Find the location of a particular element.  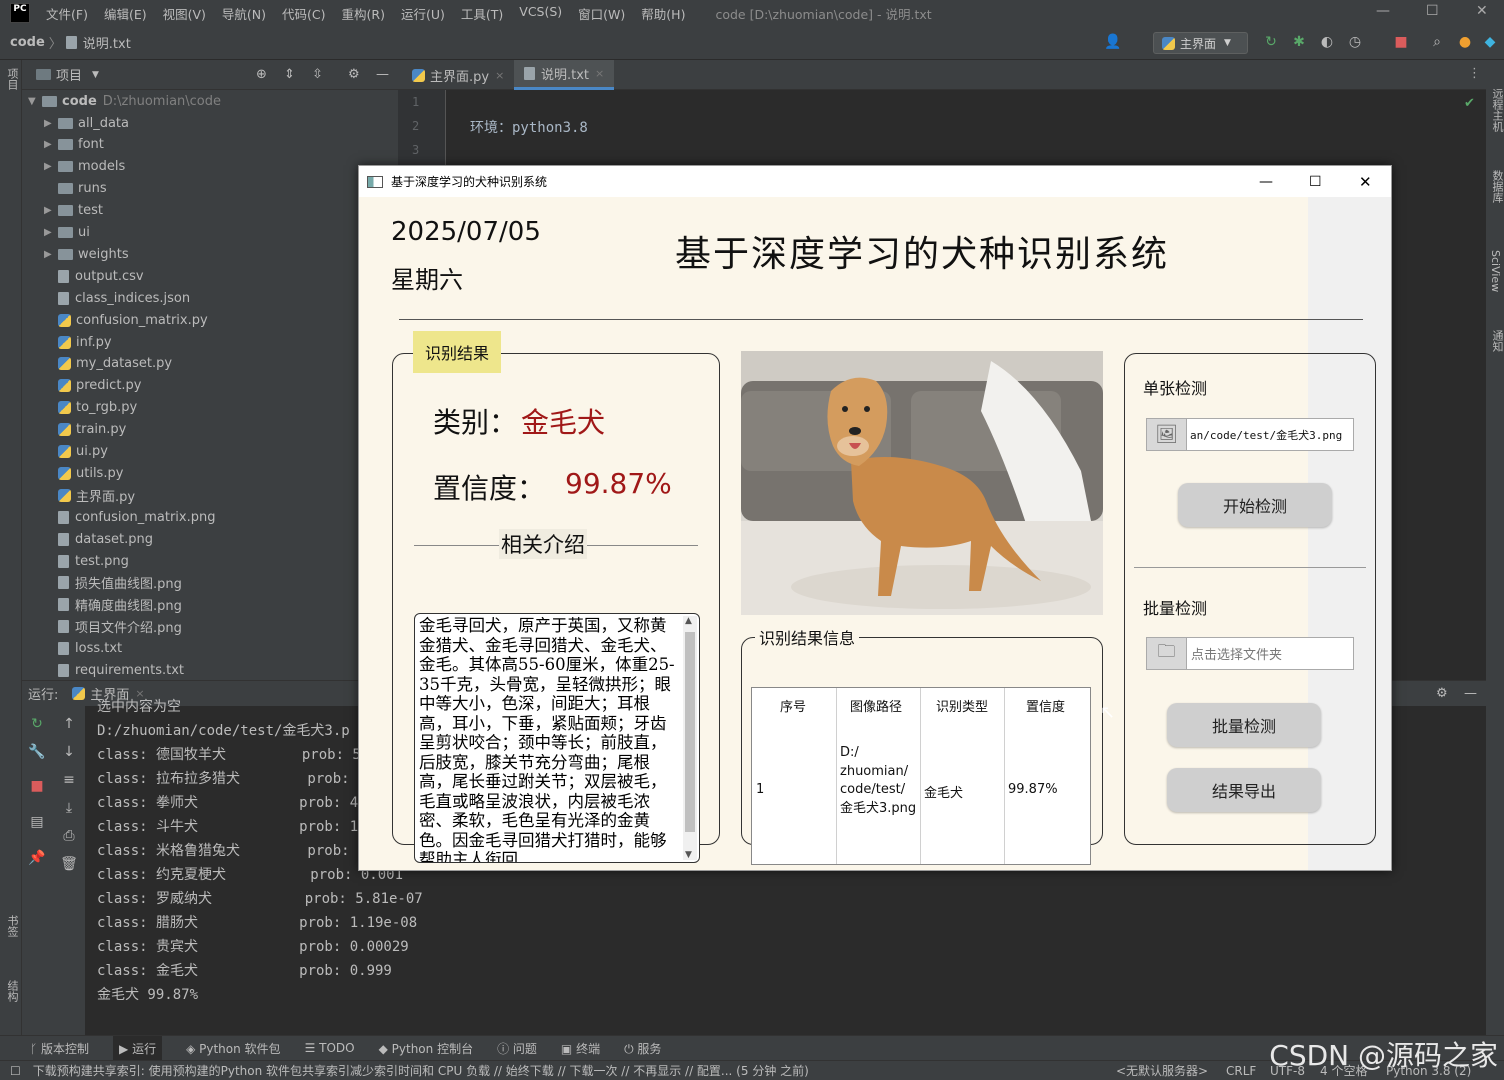

tool-tab: ⏻ 服务 is located at coordinates (642, 1048).